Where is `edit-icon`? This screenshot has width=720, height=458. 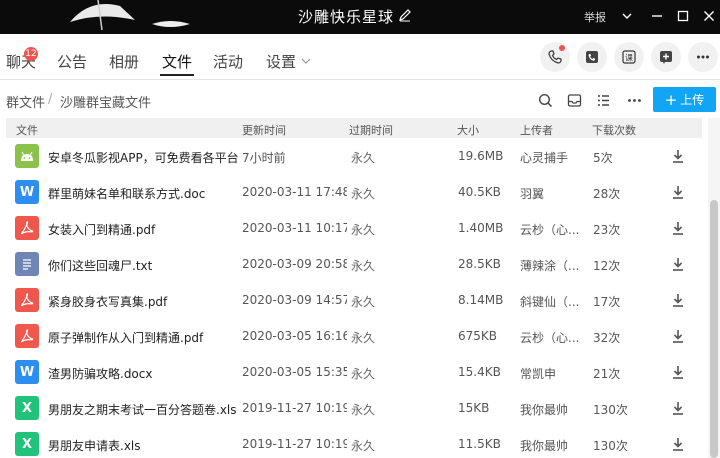
edit-icon is located at coordinates (405, 15).